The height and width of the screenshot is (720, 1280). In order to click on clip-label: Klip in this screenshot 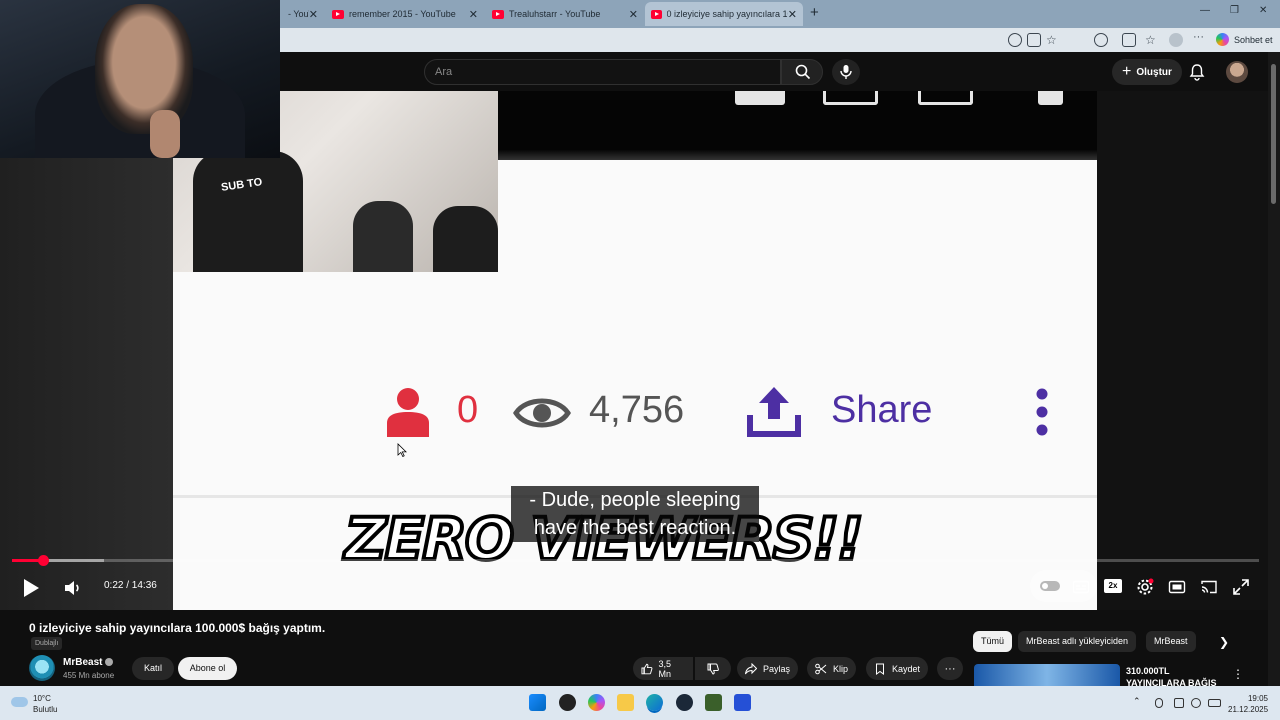, I will do `click(841, 668)`.